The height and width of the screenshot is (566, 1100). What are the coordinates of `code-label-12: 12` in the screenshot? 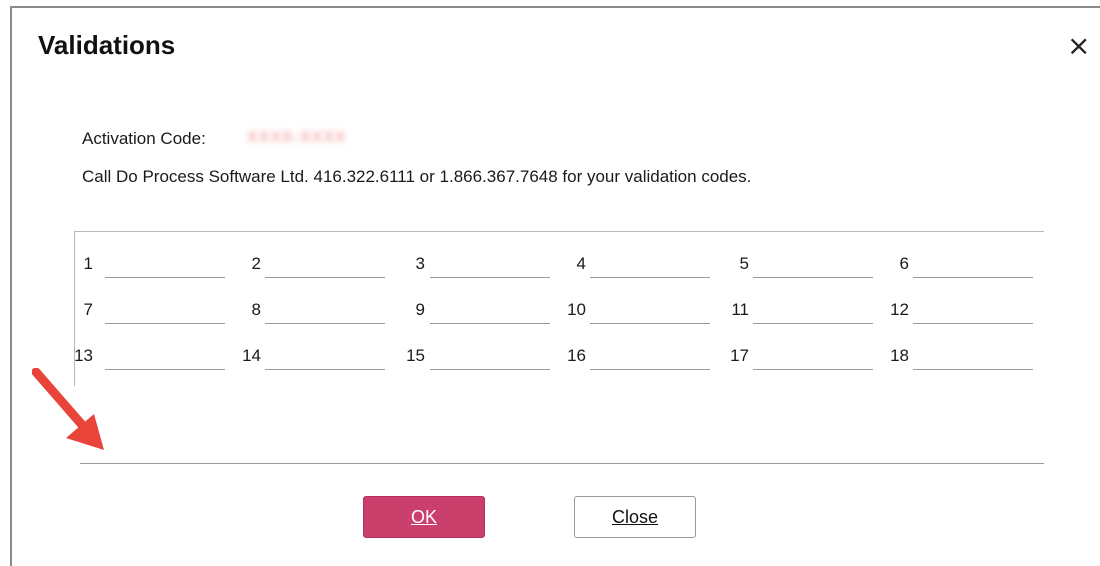 It's located at (899, 309).